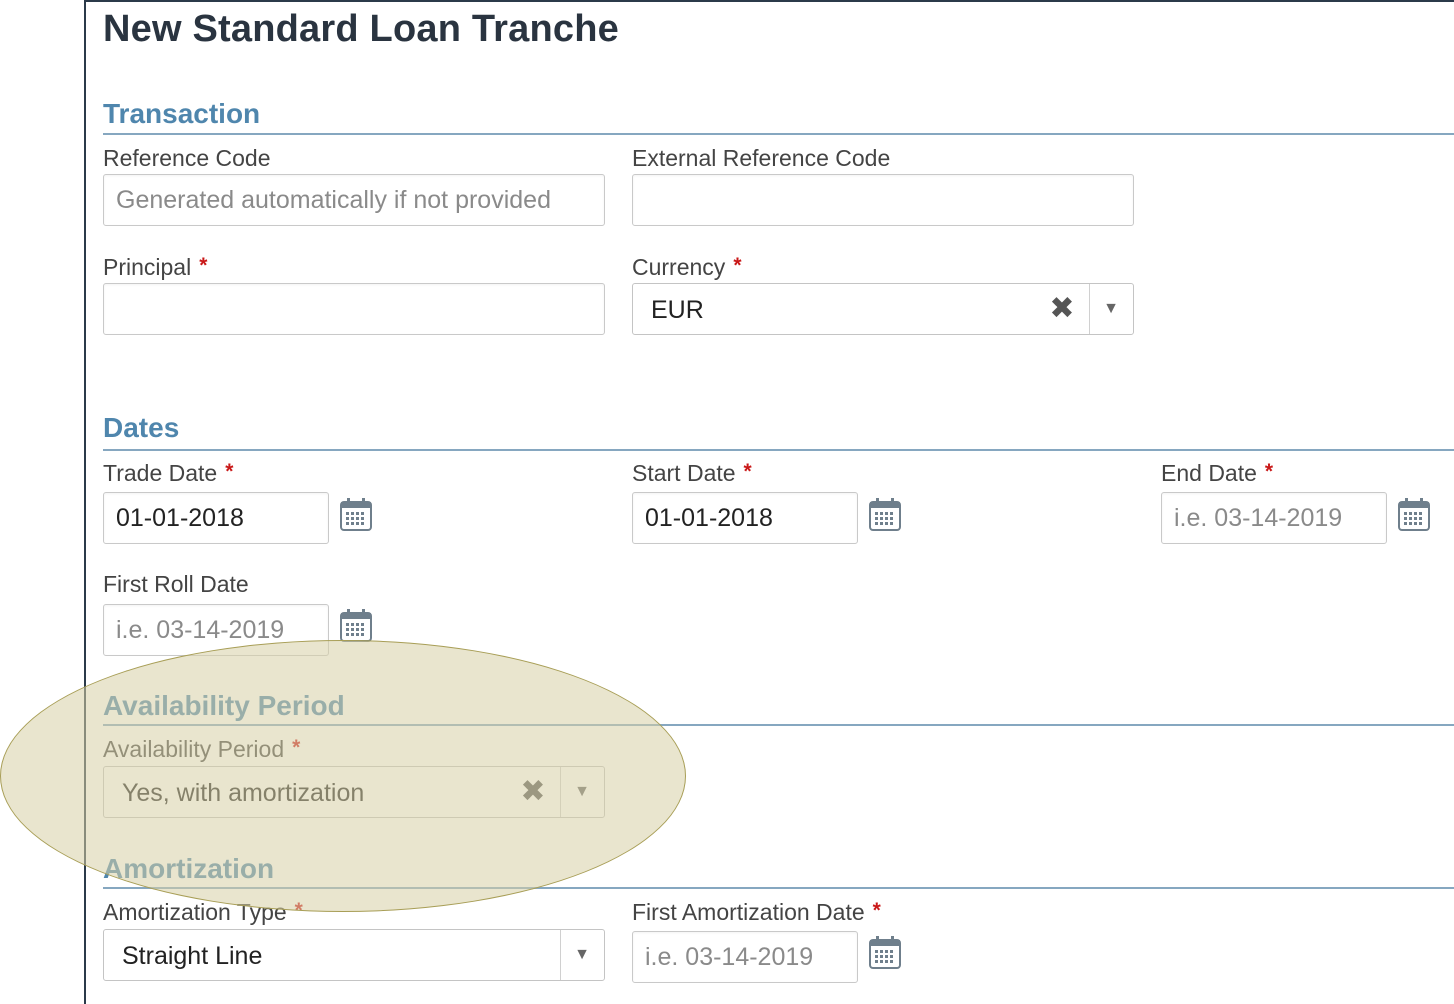 The height and width of the screenshot is (1004, 1454). I want to click on page-title: New Standard Loan Tranche, so click(361, 29).